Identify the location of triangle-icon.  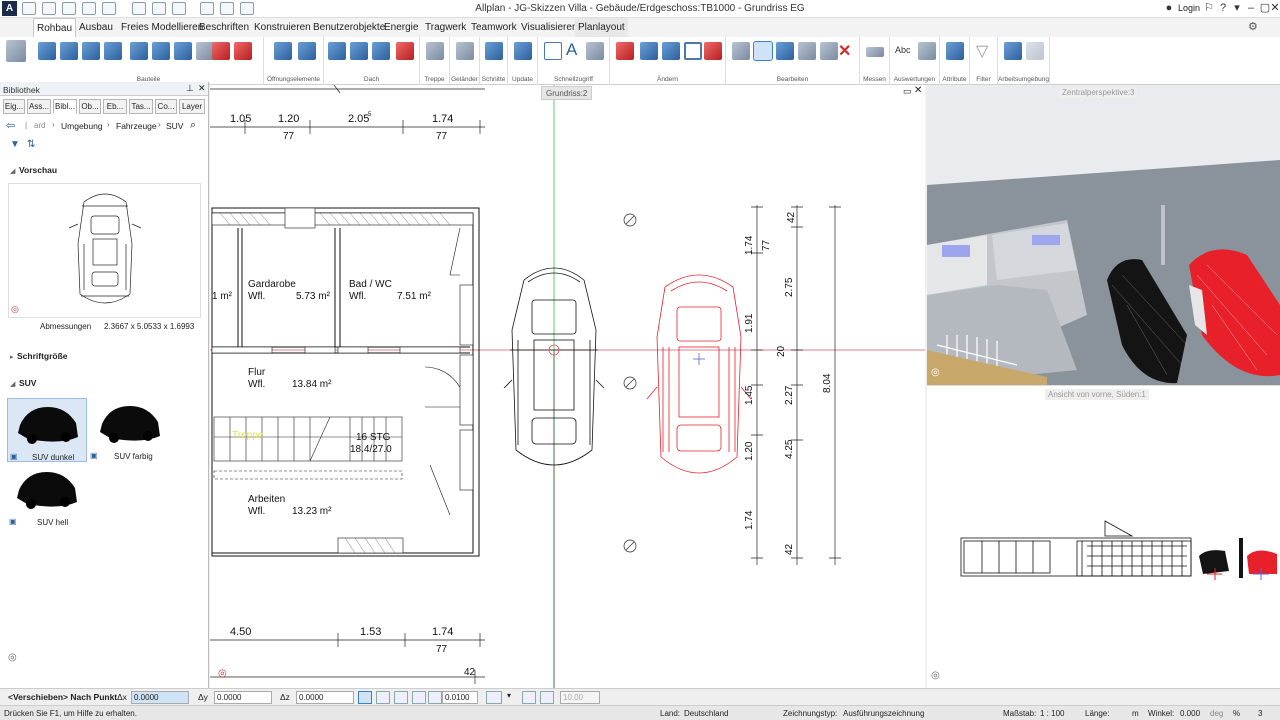
(547, 697).